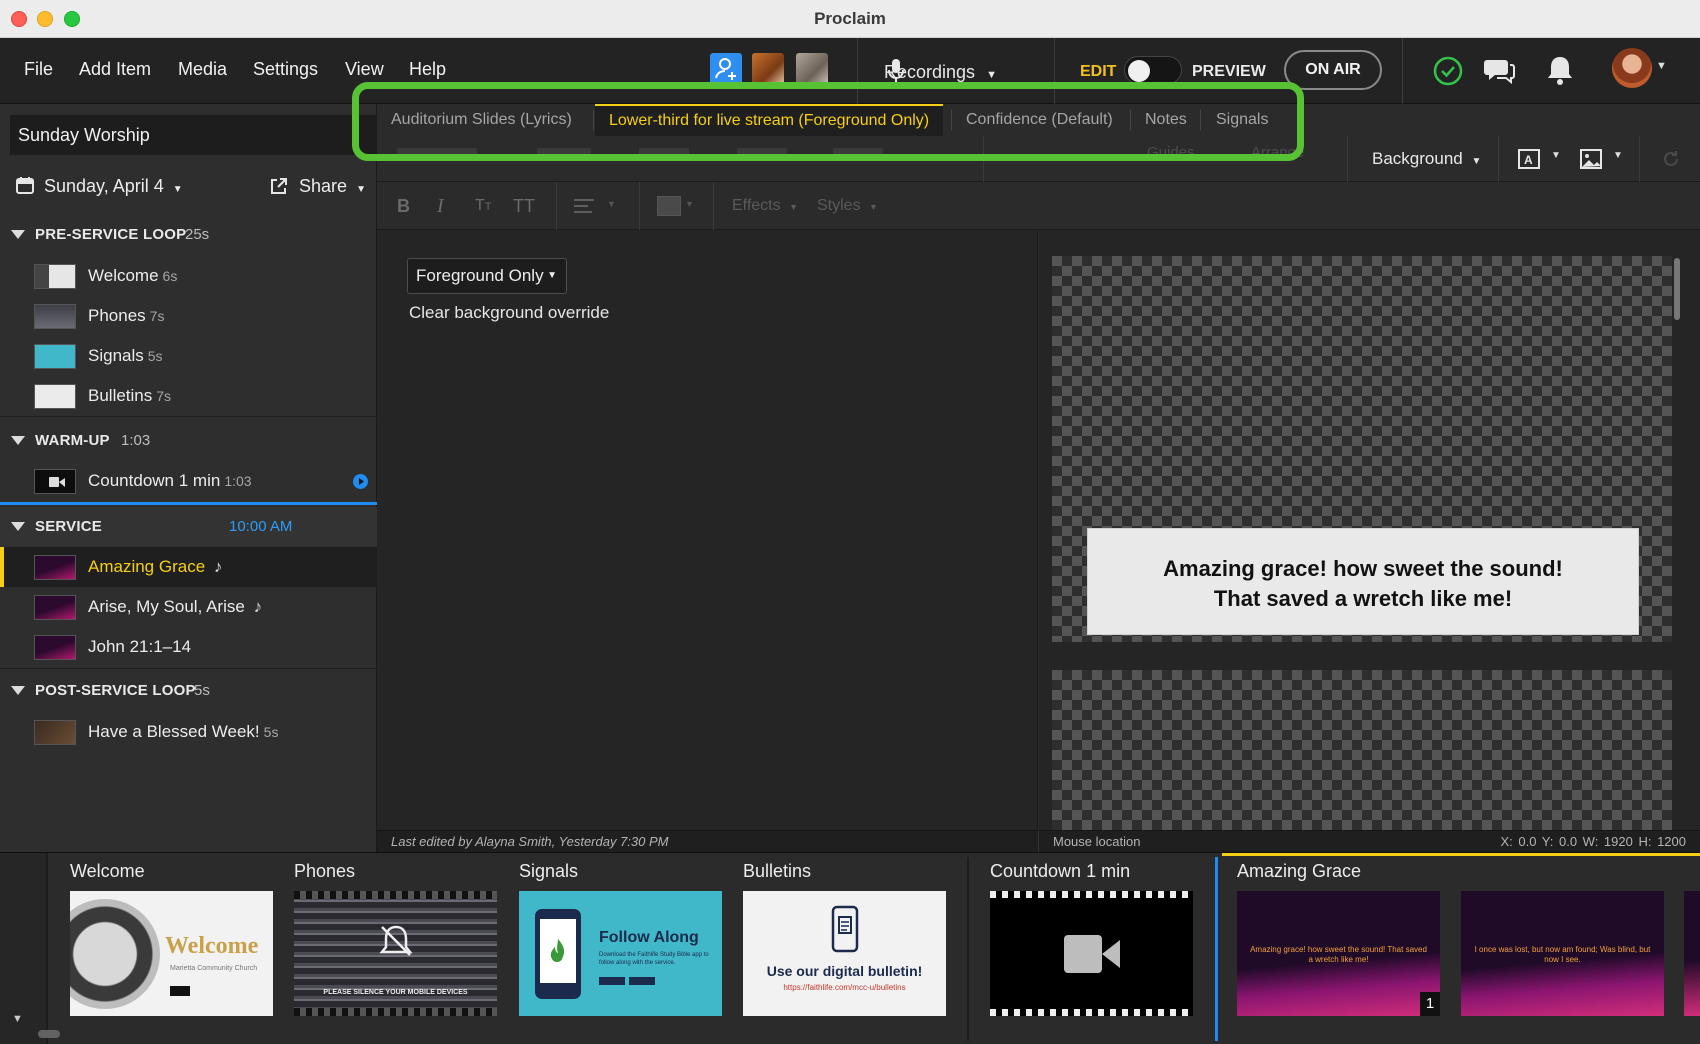 The height and width of the screenshot is (1044, 1700). Describe the element at coordinates (171, 953) in the screenshot. I see `welcome-slide-thumbnail: Welcome Marietta Community Church` at that location.